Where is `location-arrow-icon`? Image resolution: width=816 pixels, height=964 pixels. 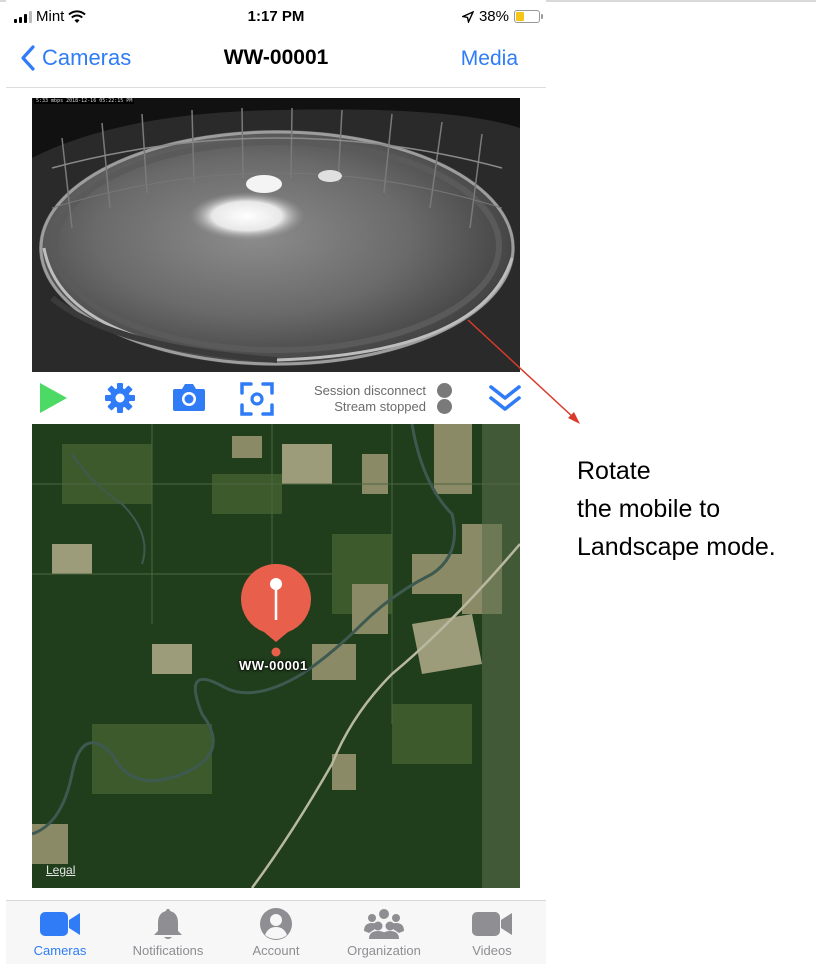
location-arrow-icon is located at coordinates (467, 16).